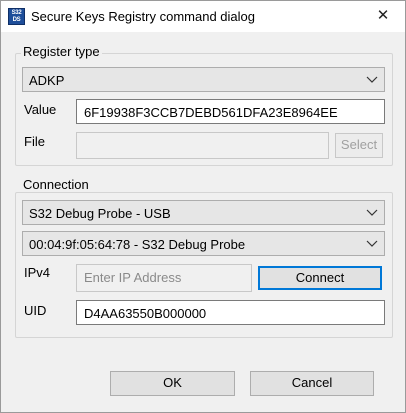 The height and width of the screenshot is (413, 406). Describe the element at coordinates (145, 313) in the screenshot. I see `uid-text: D4AA63550B000000` at that location.